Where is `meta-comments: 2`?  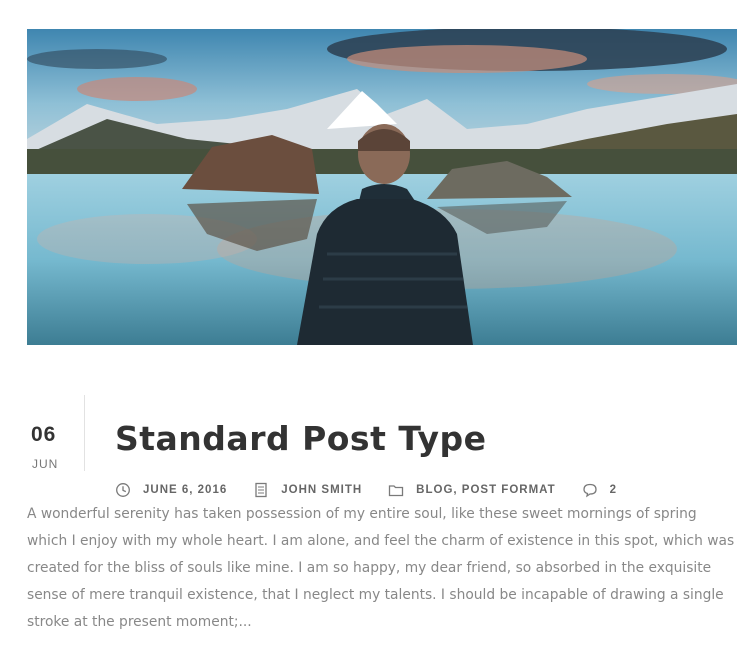 meta-comments: 2 is located at coordinates (599, 490).